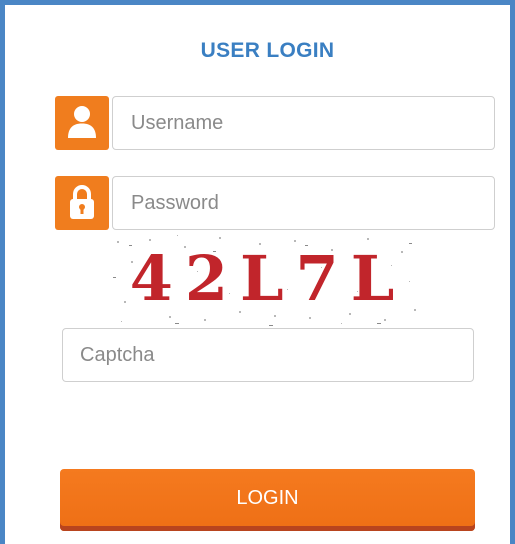 This screenshot has height=544, width=515. I want to click on username-input, so click(303, 123).